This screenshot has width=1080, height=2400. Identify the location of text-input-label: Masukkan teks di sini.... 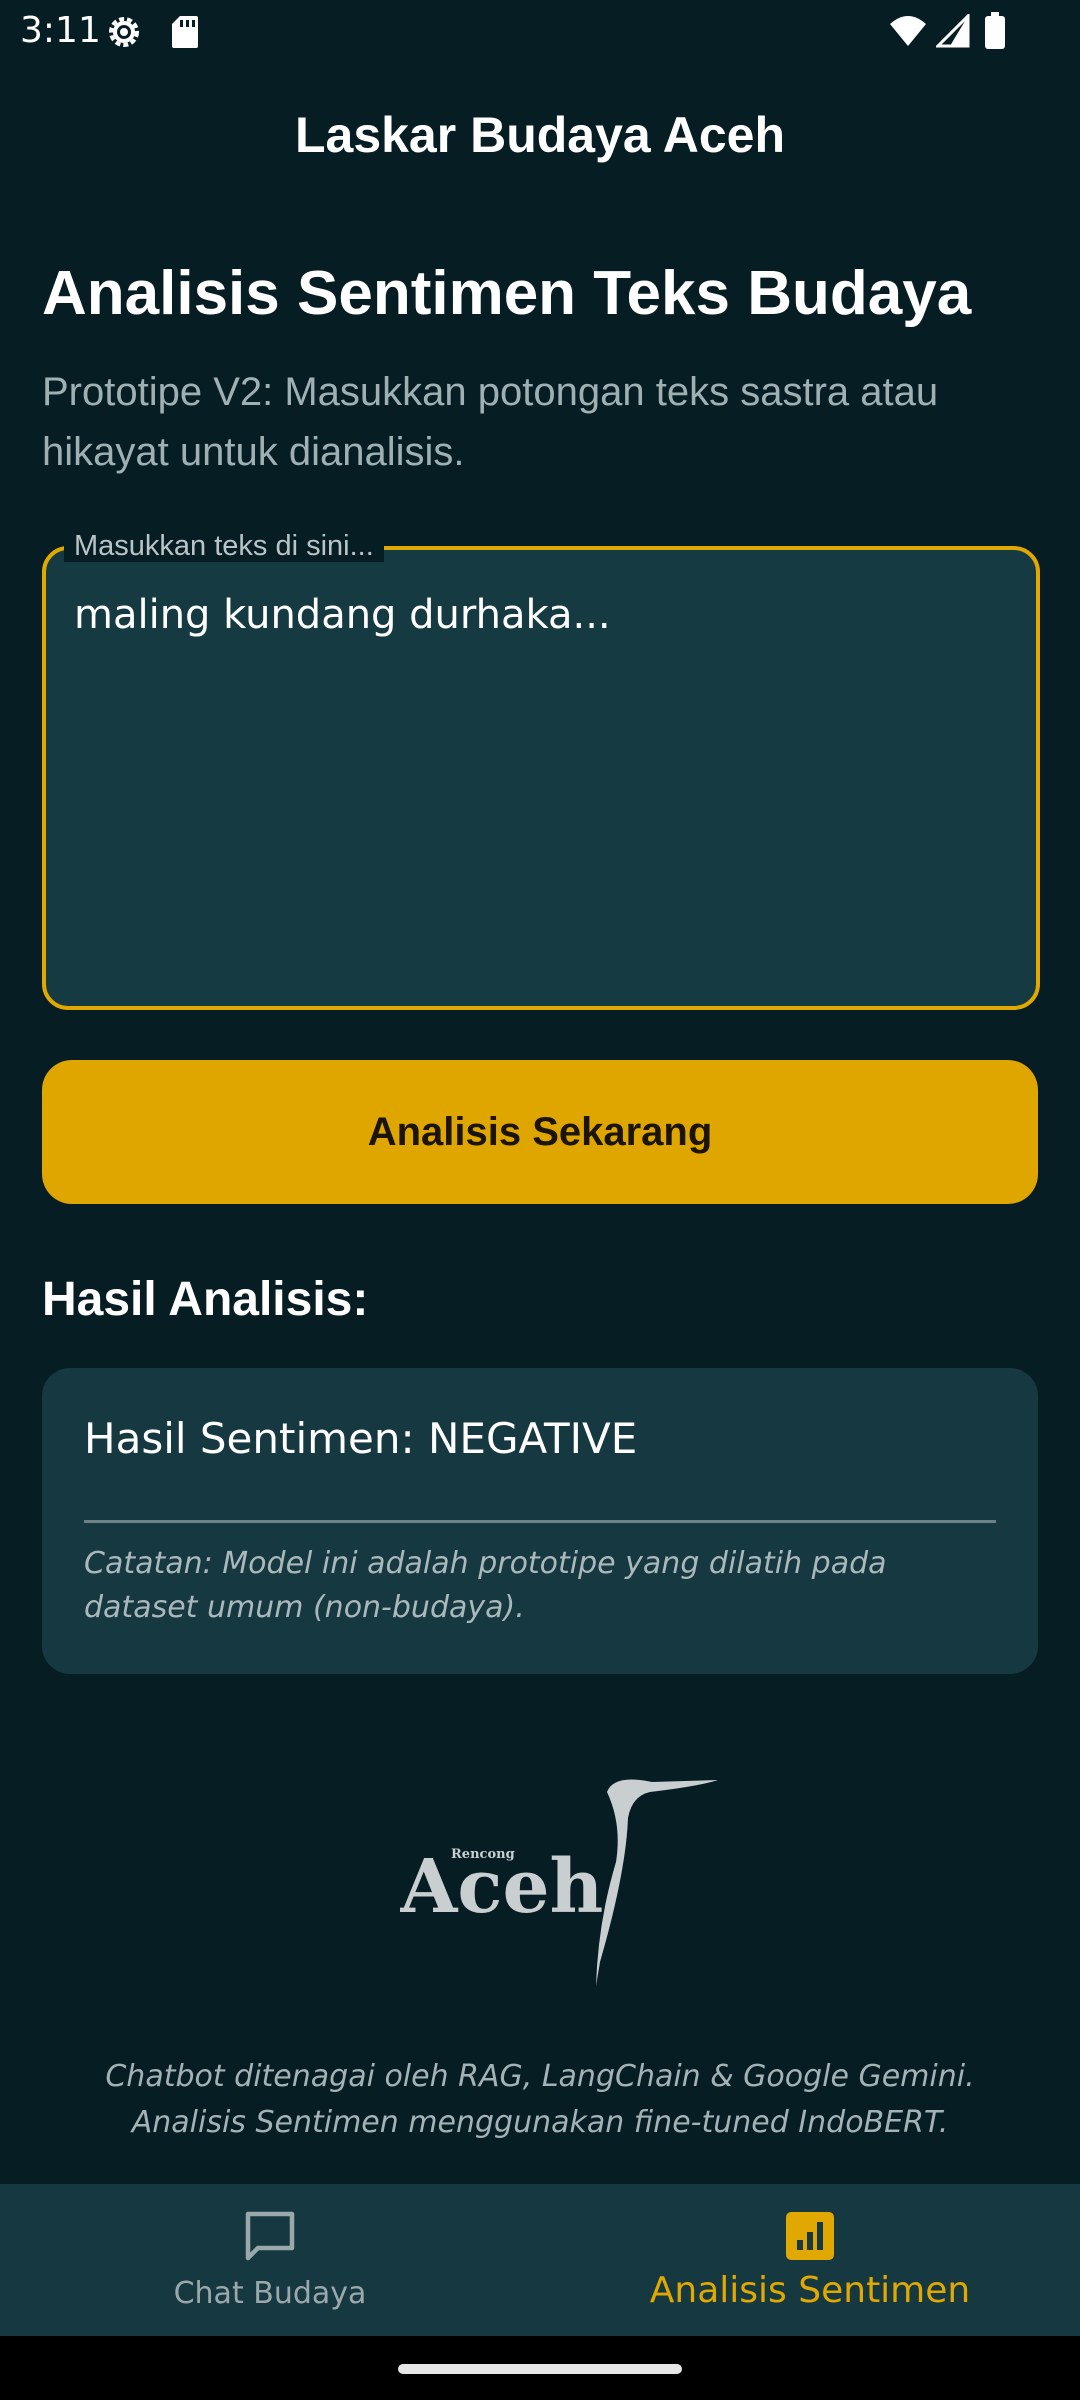
(224, 546).